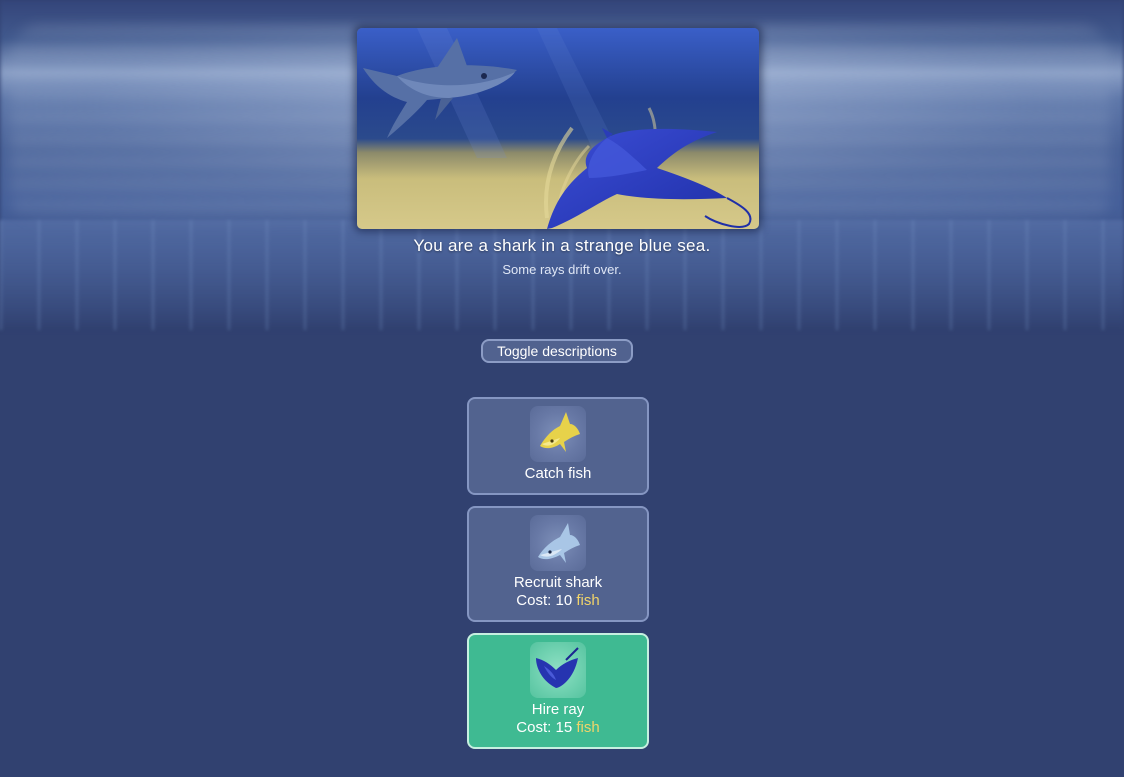 This screenshot has width=1124, height=777. I want to click on recruit-shark-cost: Cost: 10 fish, so click(558, 601).